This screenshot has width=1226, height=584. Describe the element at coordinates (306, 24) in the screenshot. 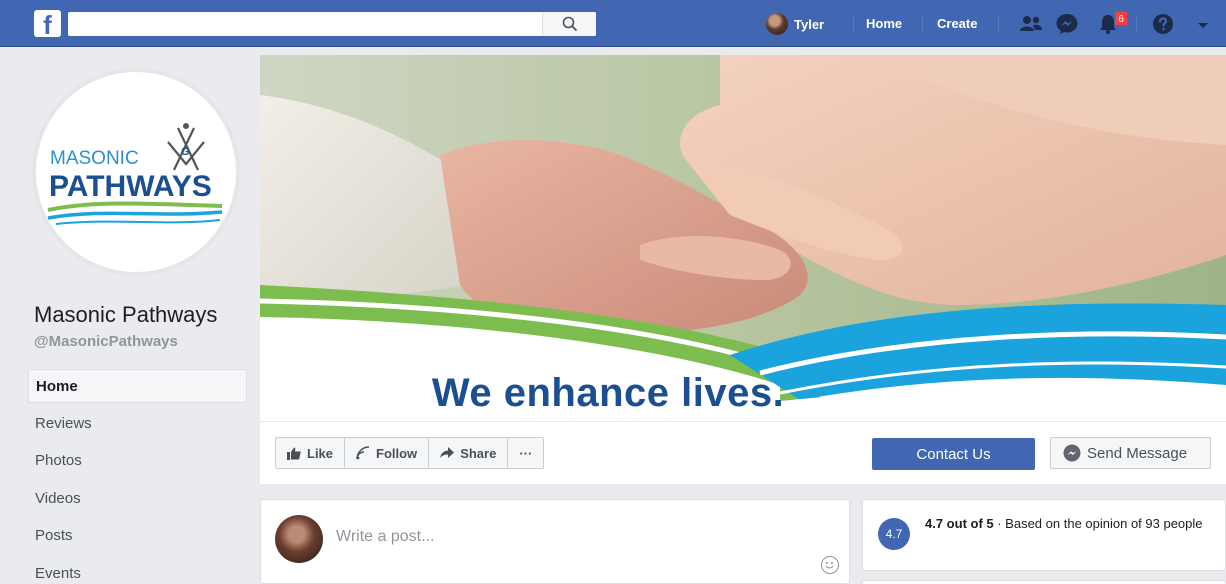

I see `search-input` at that location.